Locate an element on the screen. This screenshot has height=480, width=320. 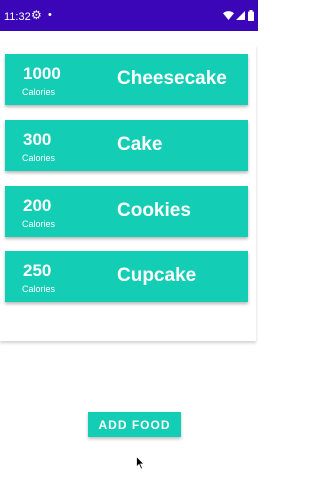
food-calories: 250 is located at coordinates (37, 270).